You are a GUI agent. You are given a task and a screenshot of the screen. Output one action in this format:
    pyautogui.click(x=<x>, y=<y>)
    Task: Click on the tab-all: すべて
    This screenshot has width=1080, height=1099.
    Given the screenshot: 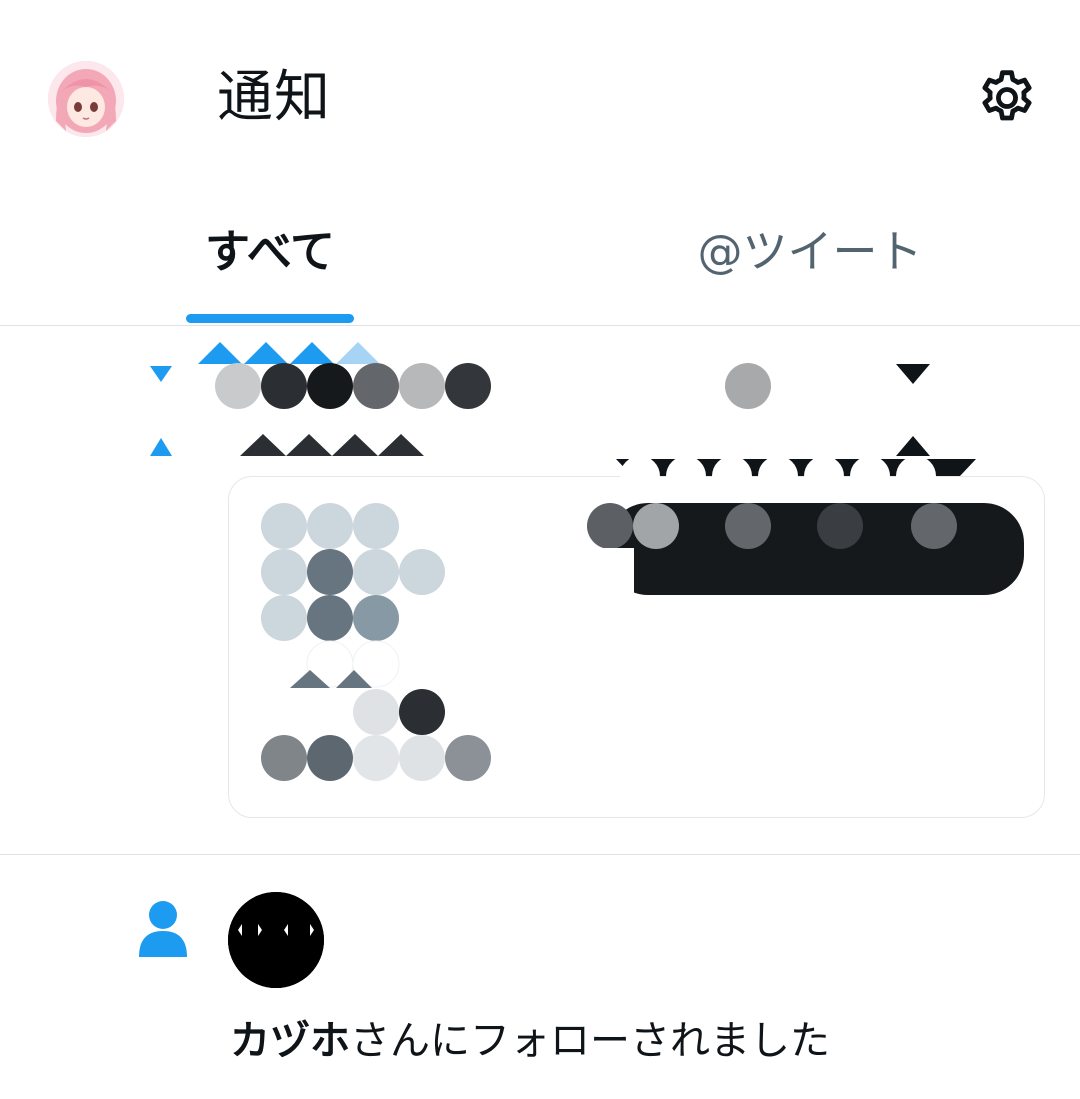 What is the action you would take?
    pyautogui.click(x=270, y=257)
    